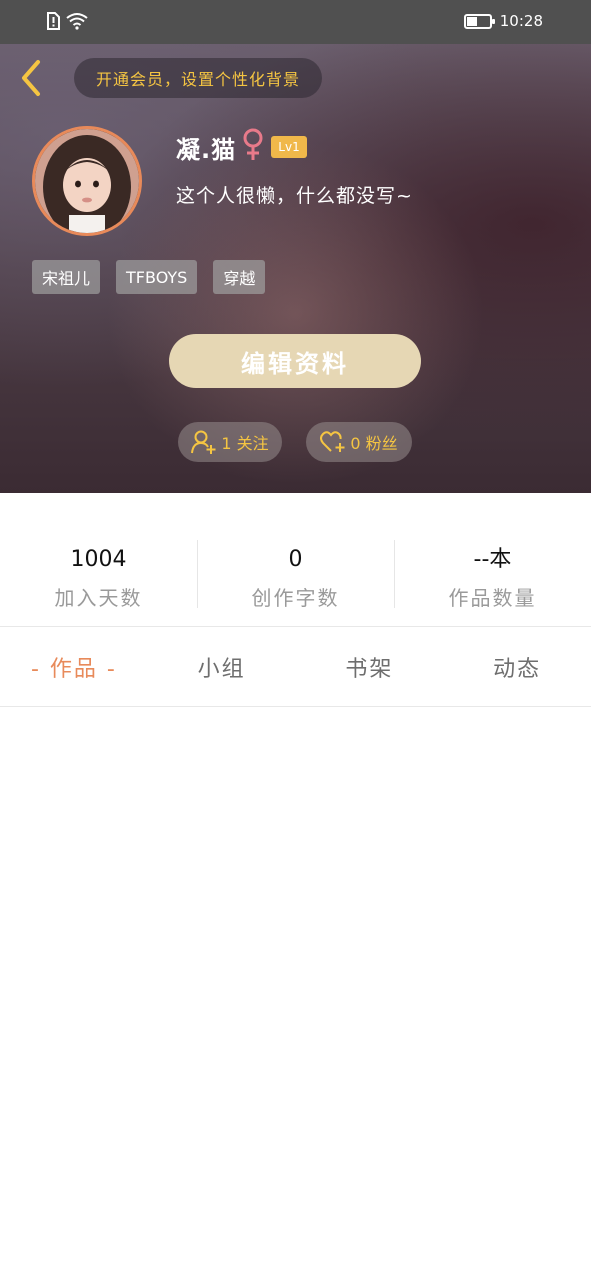 Image resolution: width=591 pixels, height=1280 pixels. Describe the element at coordinates (239, 277) in the screenshot. I see `tag-item: 穿越` at that location.